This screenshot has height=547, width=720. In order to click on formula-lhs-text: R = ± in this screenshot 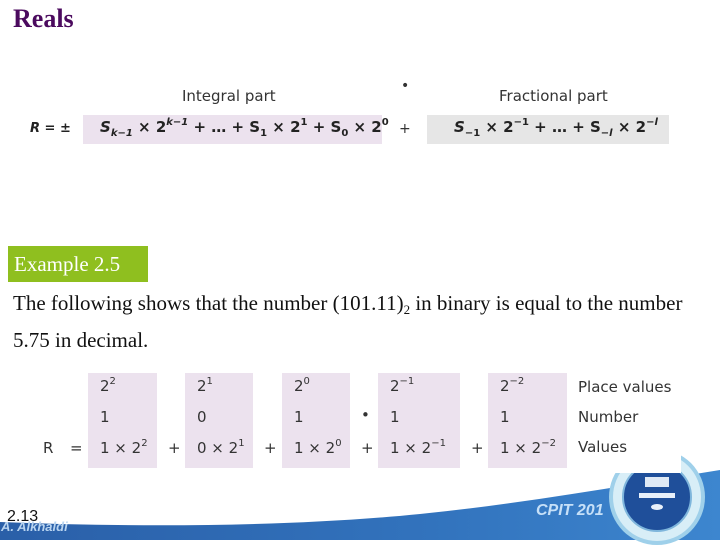, I will do `click(50, 128)`.